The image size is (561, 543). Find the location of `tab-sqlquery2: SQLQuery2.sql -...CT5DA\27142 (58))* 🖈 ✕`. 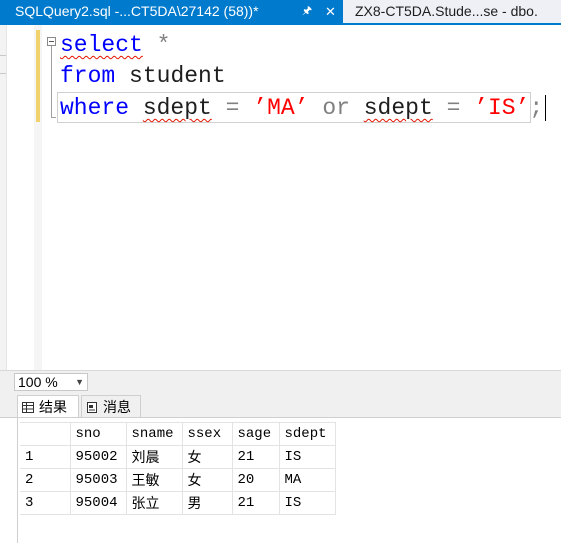

tab-sqlquery2: SQLQuery2.sql -...CT5DA\27142 (58))* 🖈 ✕ is located at coordinates (171, 11).